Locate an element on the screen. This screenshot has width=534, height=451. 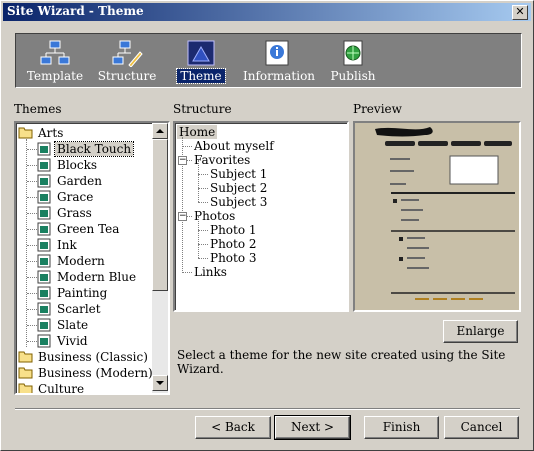
theme-item-label: Painting is located at coordinates (82, 293).